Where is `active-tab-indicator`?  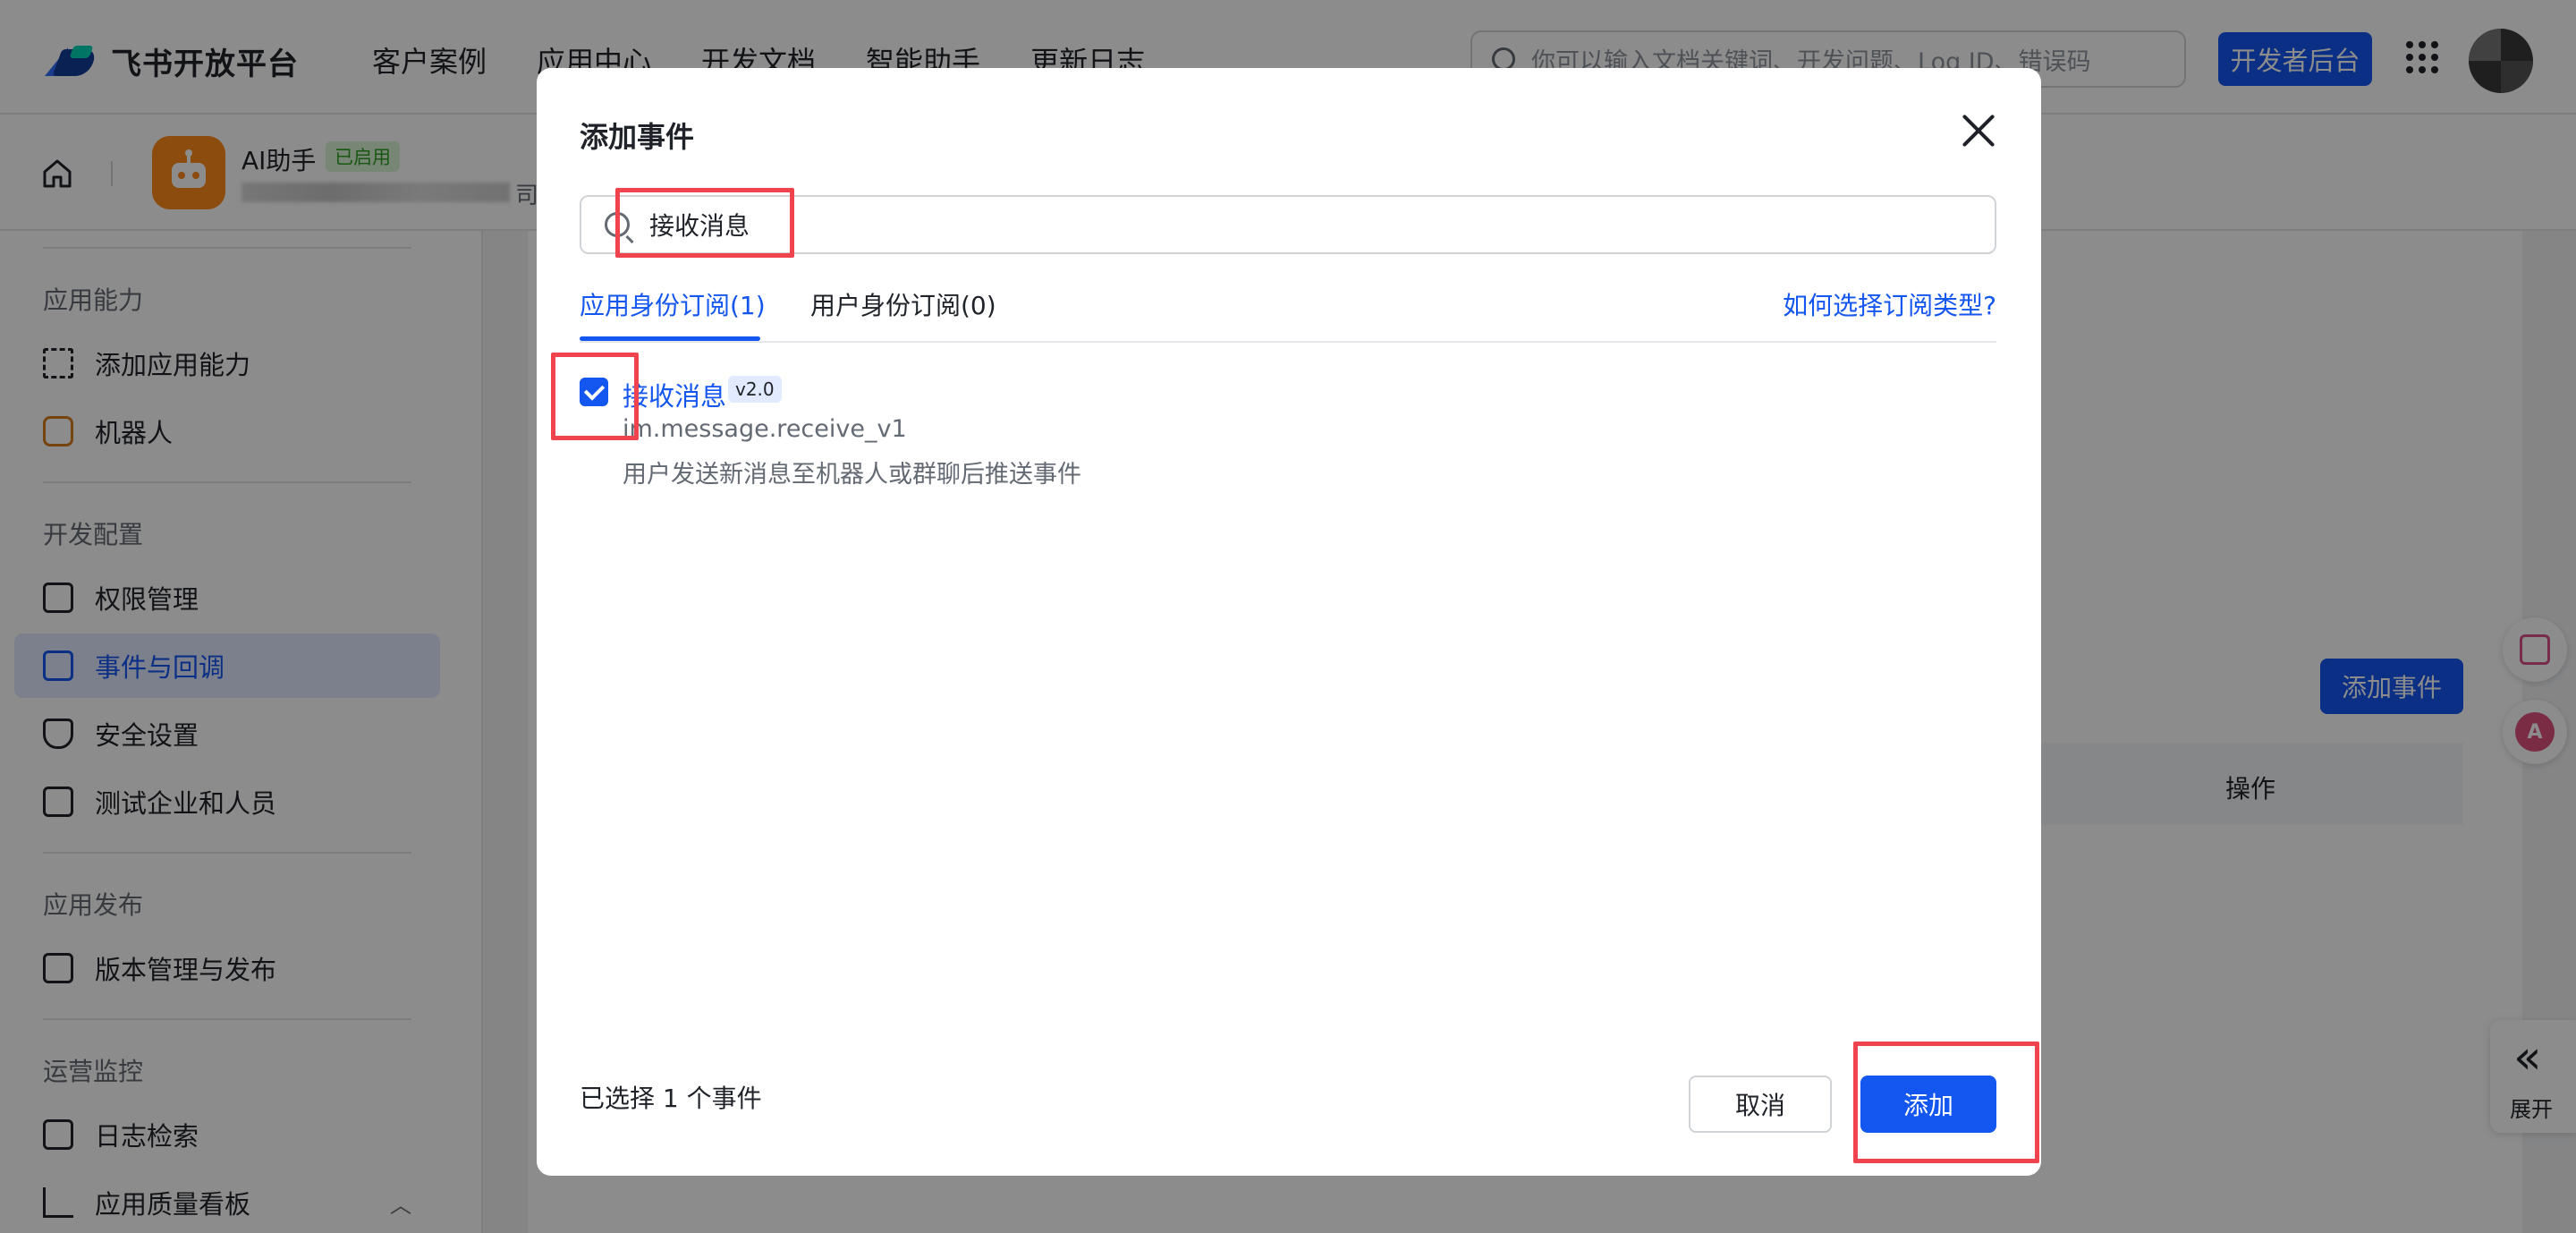 active-tab-indicator is located at coordinates (670, 338).